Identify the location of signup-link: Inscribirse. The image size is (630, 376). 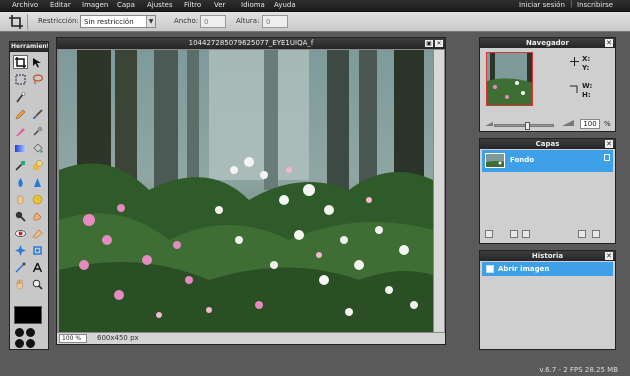
(595, 5).